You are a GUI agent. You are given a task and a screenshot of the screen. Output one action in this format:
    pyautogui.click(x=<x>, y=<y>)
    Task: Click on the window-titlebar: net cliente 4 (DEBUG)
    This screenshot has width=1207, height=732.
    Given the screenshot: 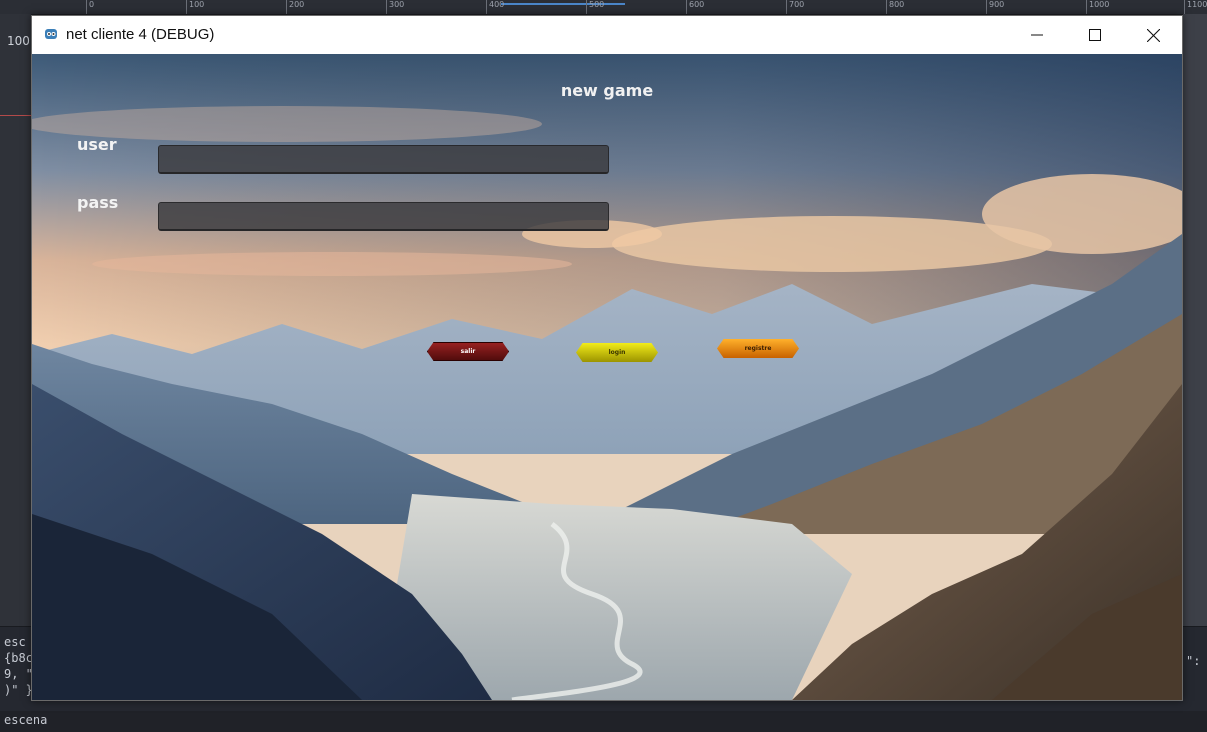 What is the action you would take?
    pyautogui.click(x=607, y=35)
    